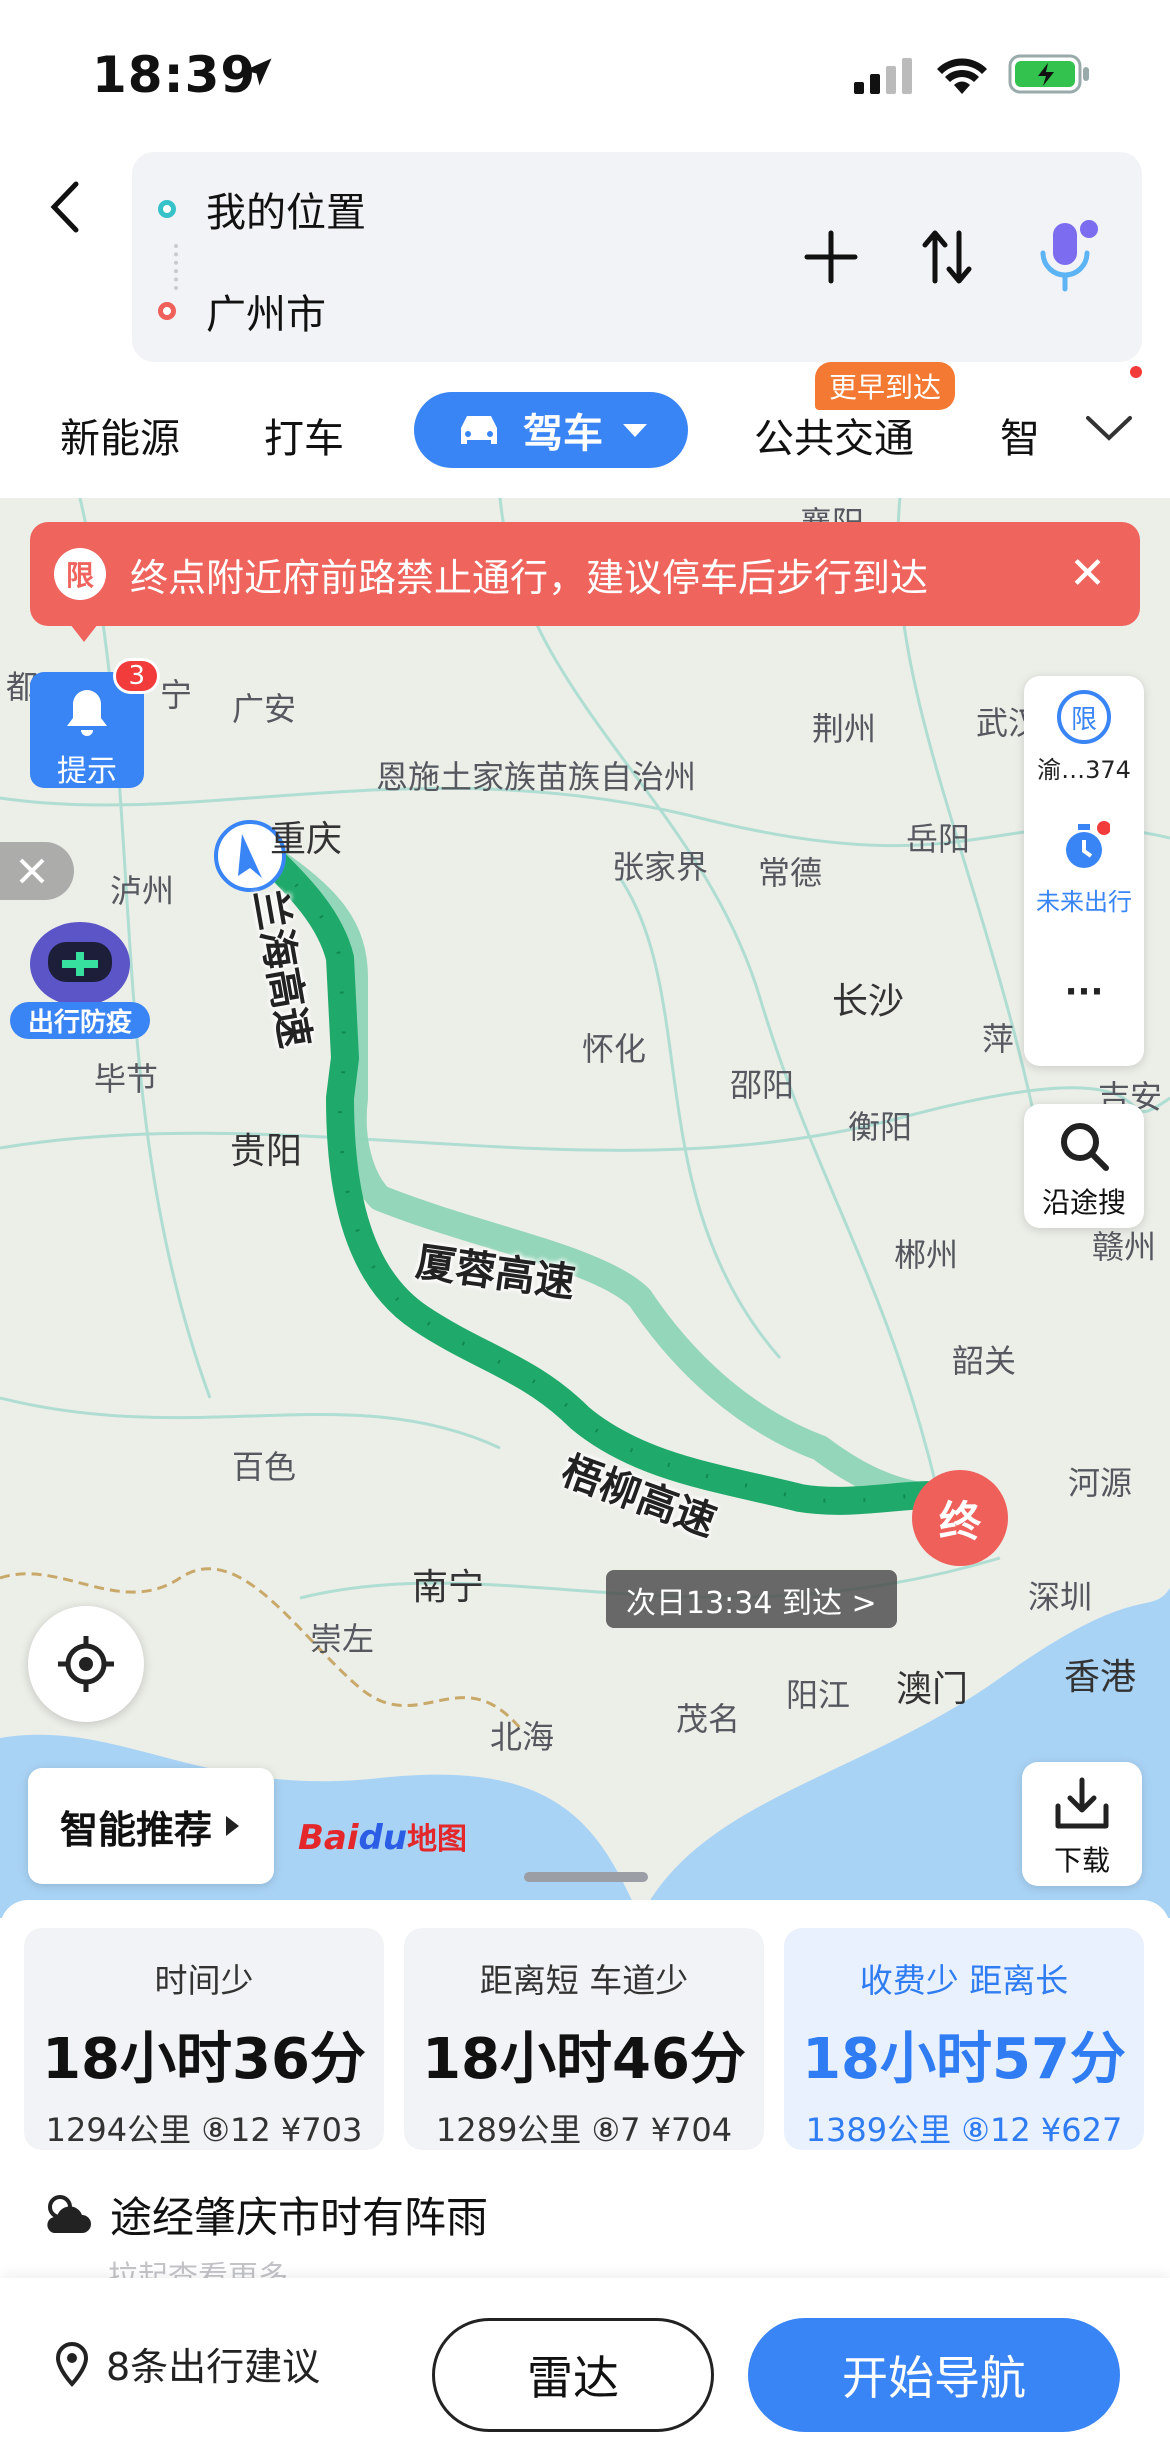 The width and height of the screenshot is (1170, 2461). What do you see at coordinates (266, 315) in the screenshot?
I see `end-label: 广州市` at bounding box center [266, 315].